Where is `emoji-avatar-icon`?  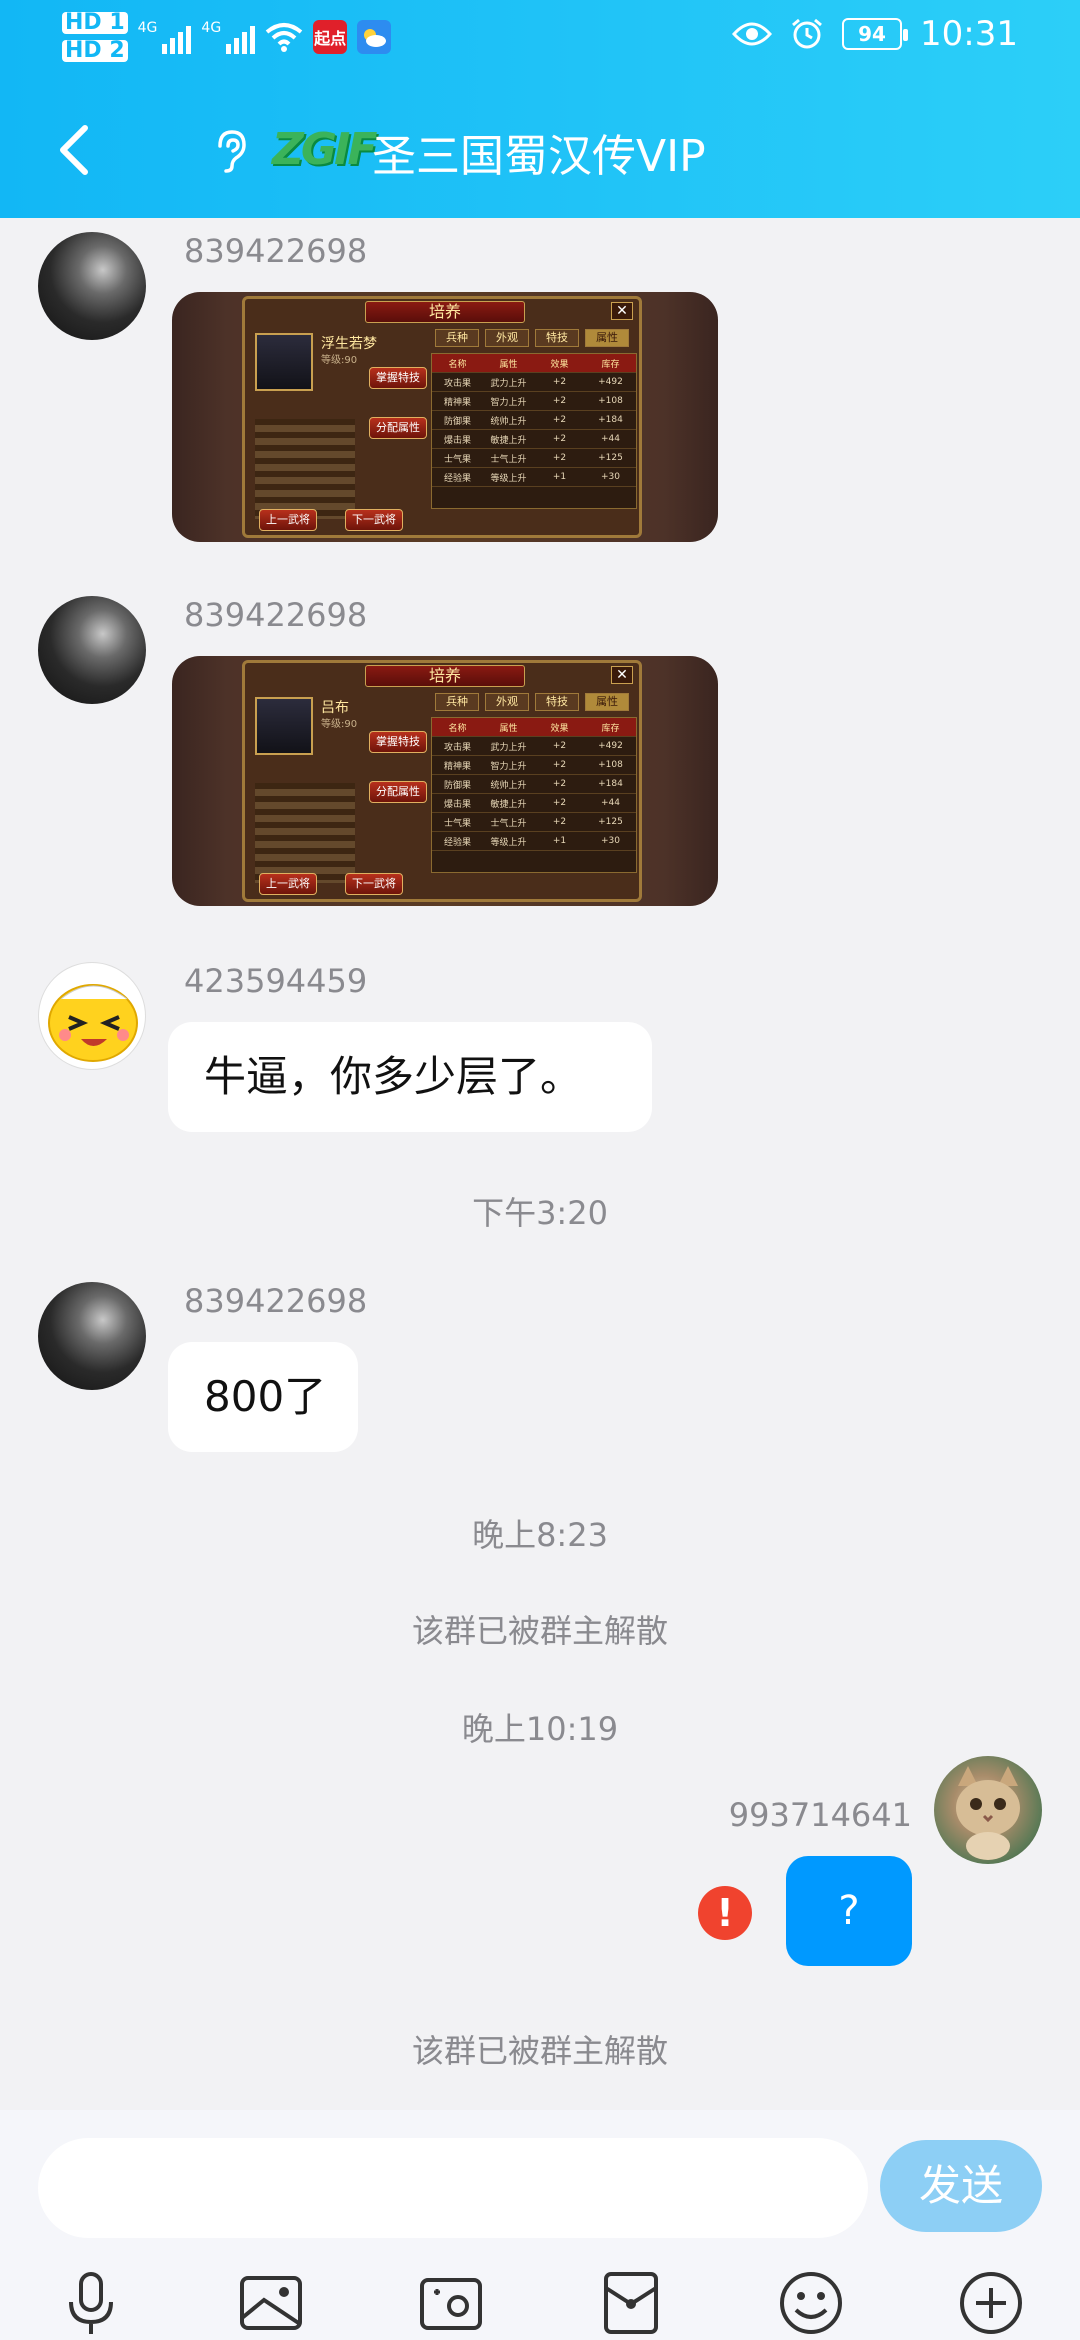 emoji-avatar-icon is located at coordinates (93, 1023).